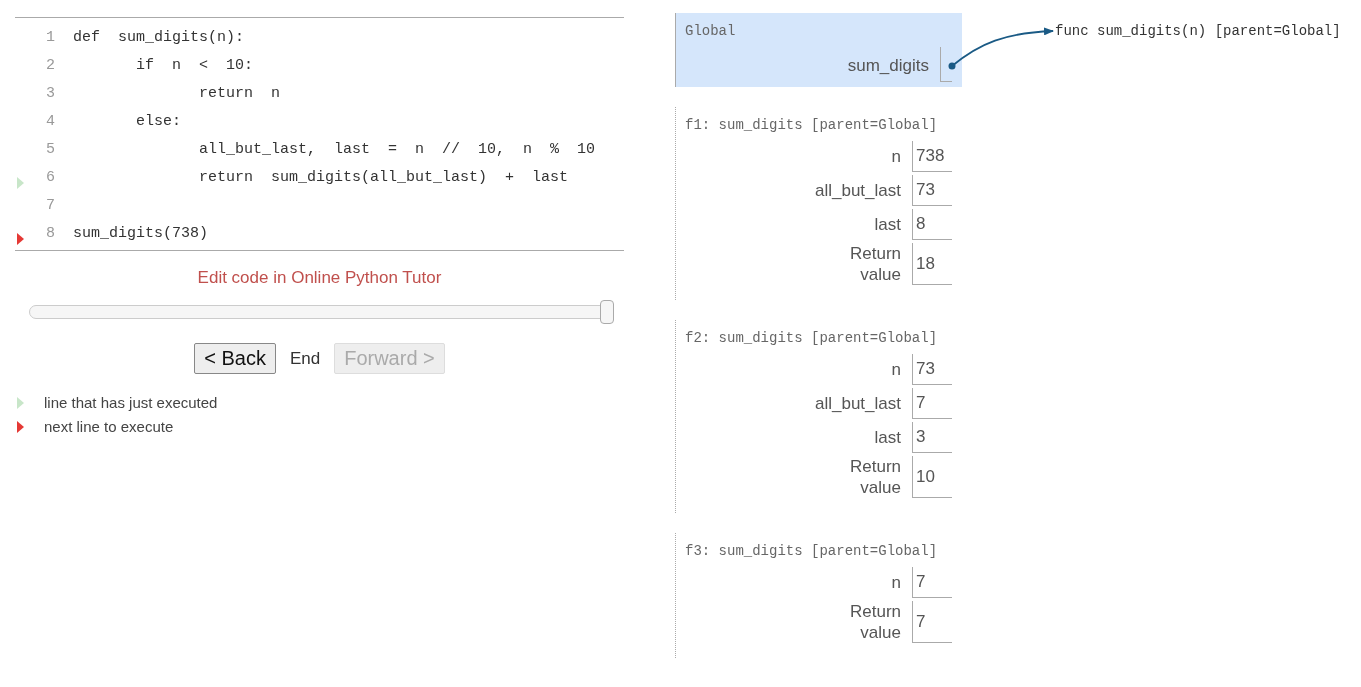 This screenshot has width=1361, height=687. I want to click on legend-text: next line to execute, so click(109, 426).